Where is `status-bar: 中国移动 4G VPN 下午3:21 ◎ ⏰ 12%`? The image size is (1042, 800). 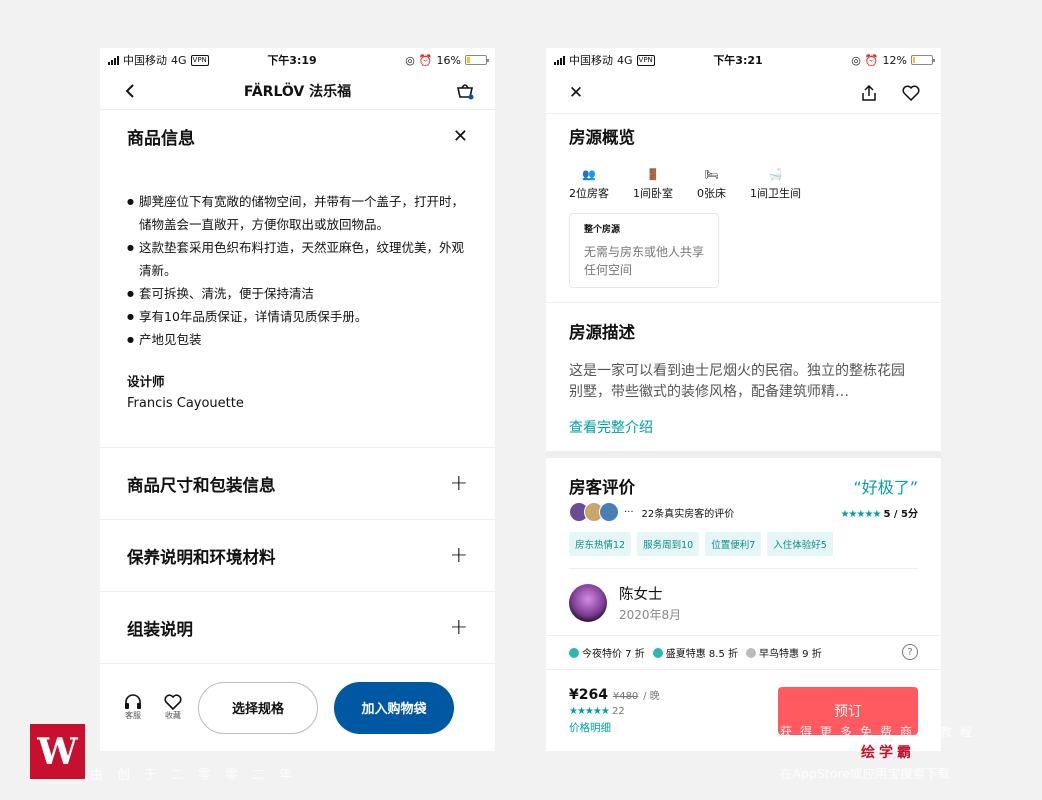 status-bar: 中国移动 4G VPN 下午3:21 ◎ ⏰ 12% is located at coordinates (743, 60).